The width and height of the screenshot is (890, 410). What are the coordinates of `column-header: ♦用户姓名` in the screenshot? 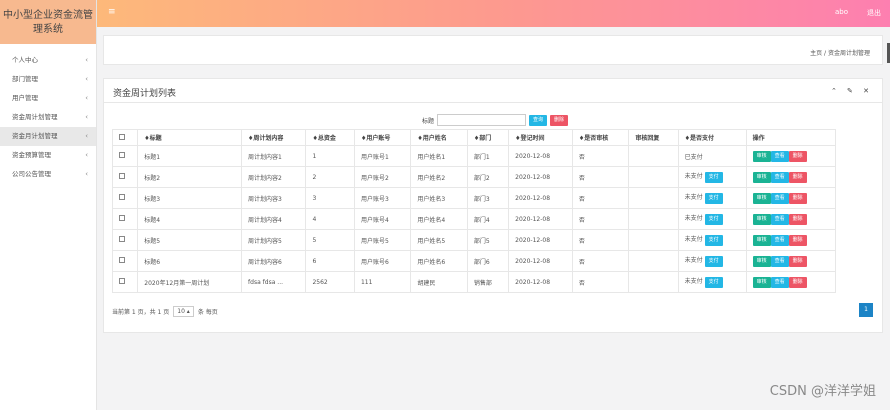 It's located at (439, 137).